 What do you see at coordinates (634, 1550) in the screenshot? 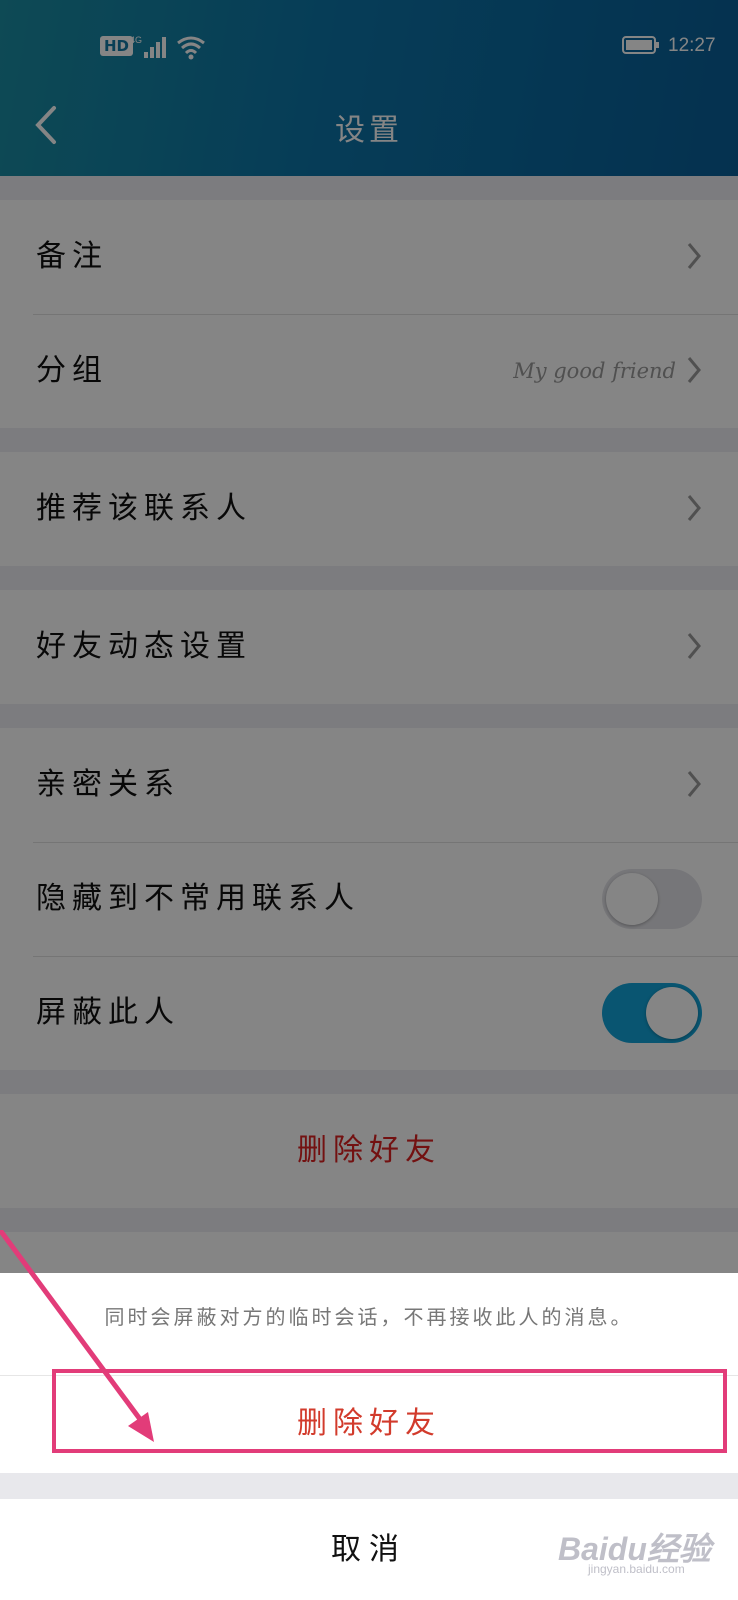
I see `watermark: Baidu经验 jingyan.baidu.com` at bounding box center [634, 1550].